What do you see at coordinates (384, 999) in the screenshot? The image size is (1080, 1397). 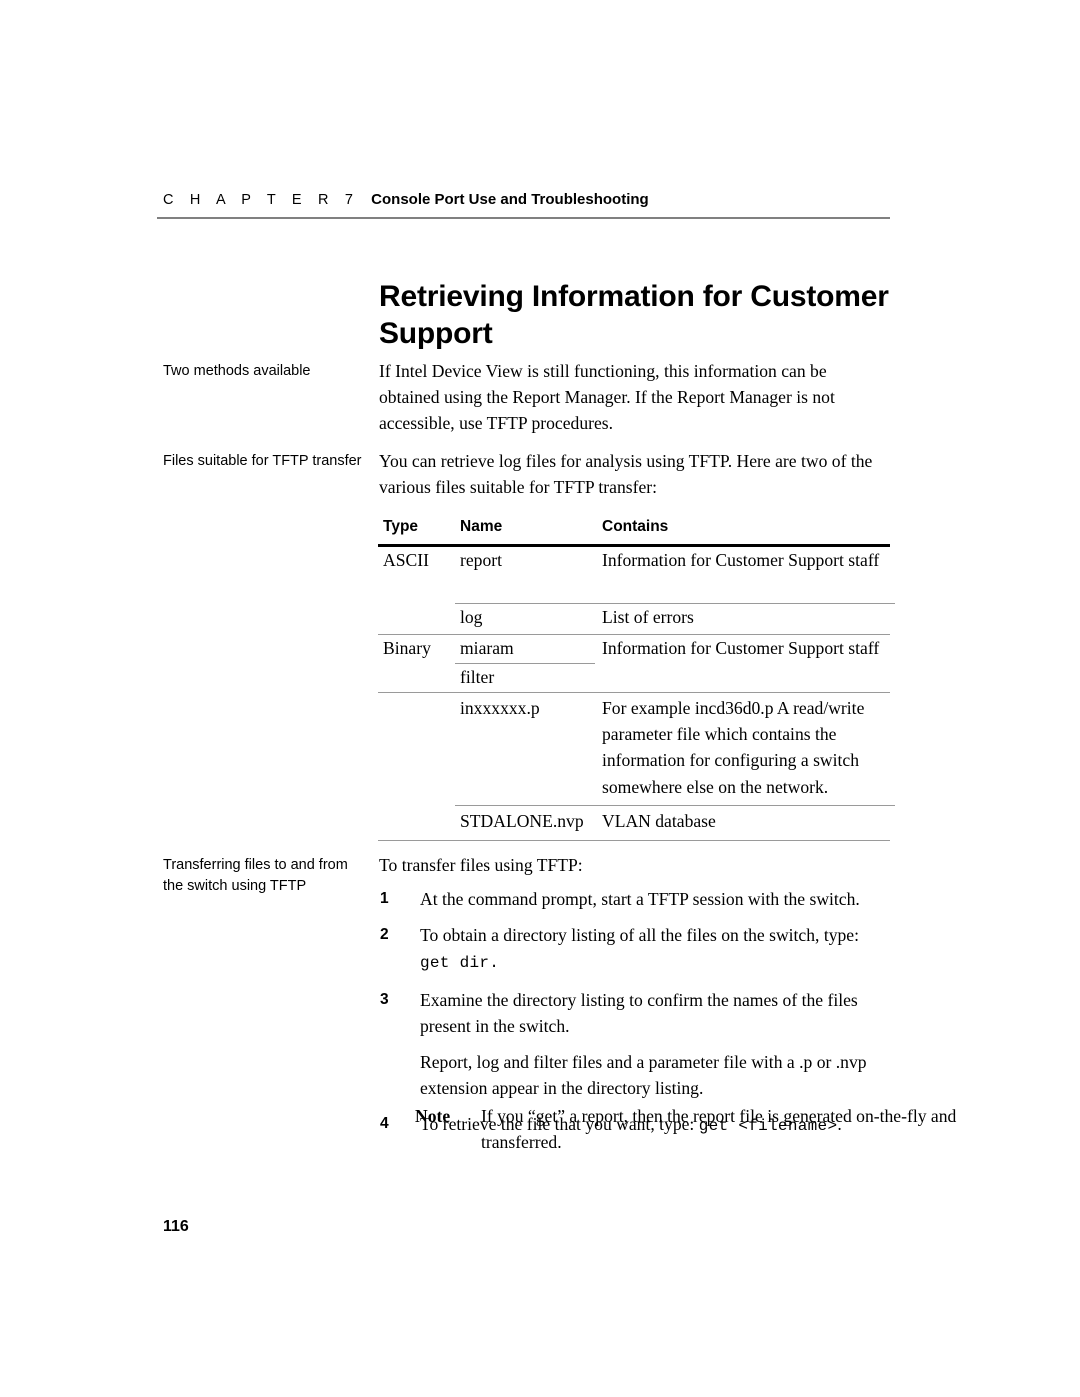 I see `step-number: 3` at bounding box center [384, 999].